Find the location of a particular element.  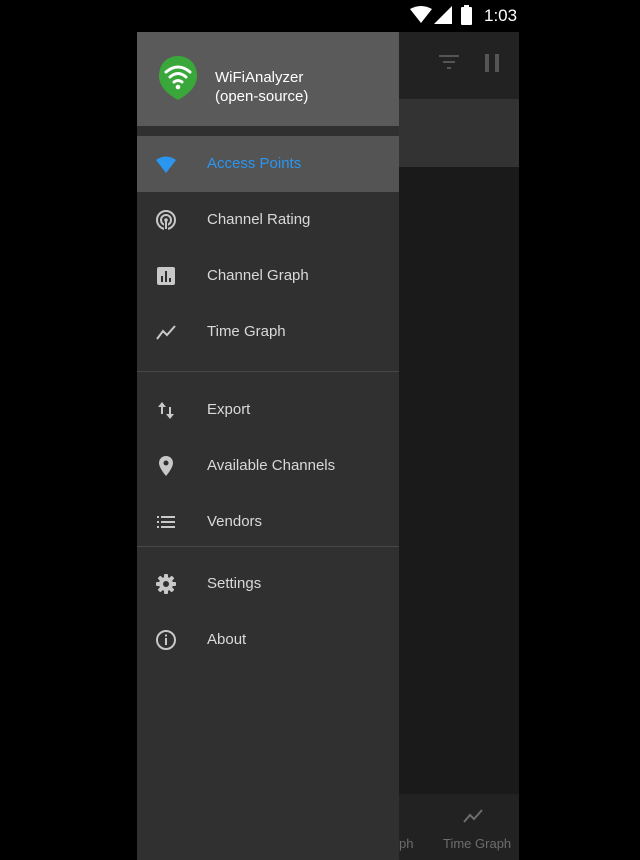

bottom-nav-time-graph: Time Graph is located at coordinates (477, 843).